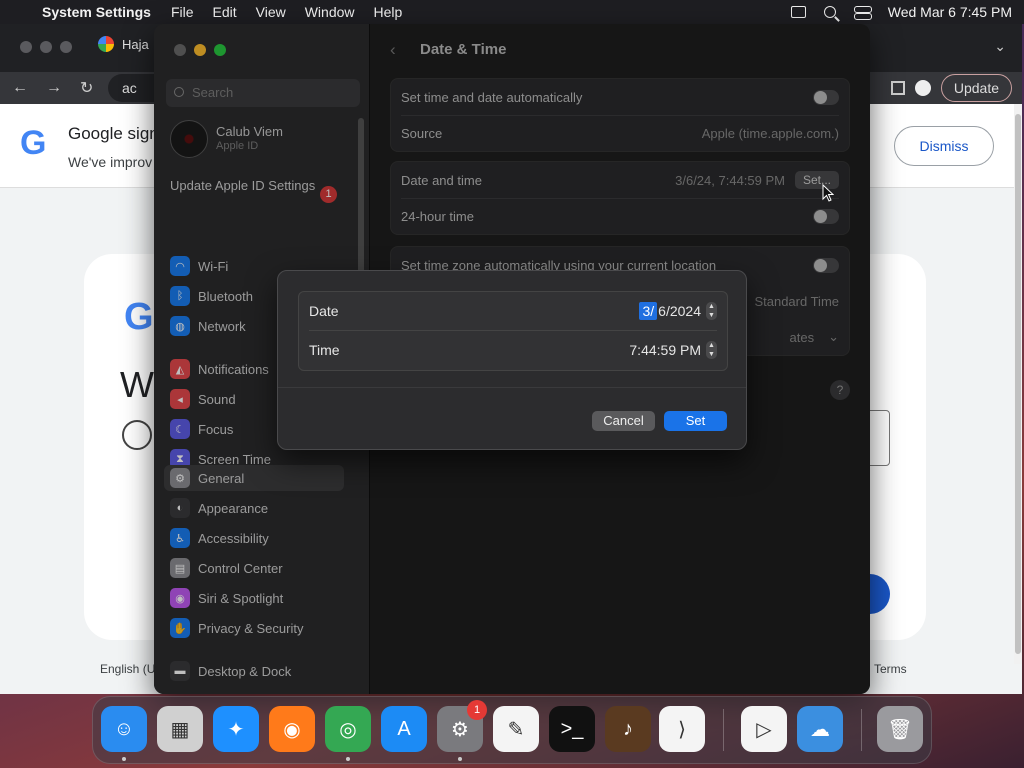  Describe the element at coordinates (512, 387) in the screenshot. I see `divider` at that location.